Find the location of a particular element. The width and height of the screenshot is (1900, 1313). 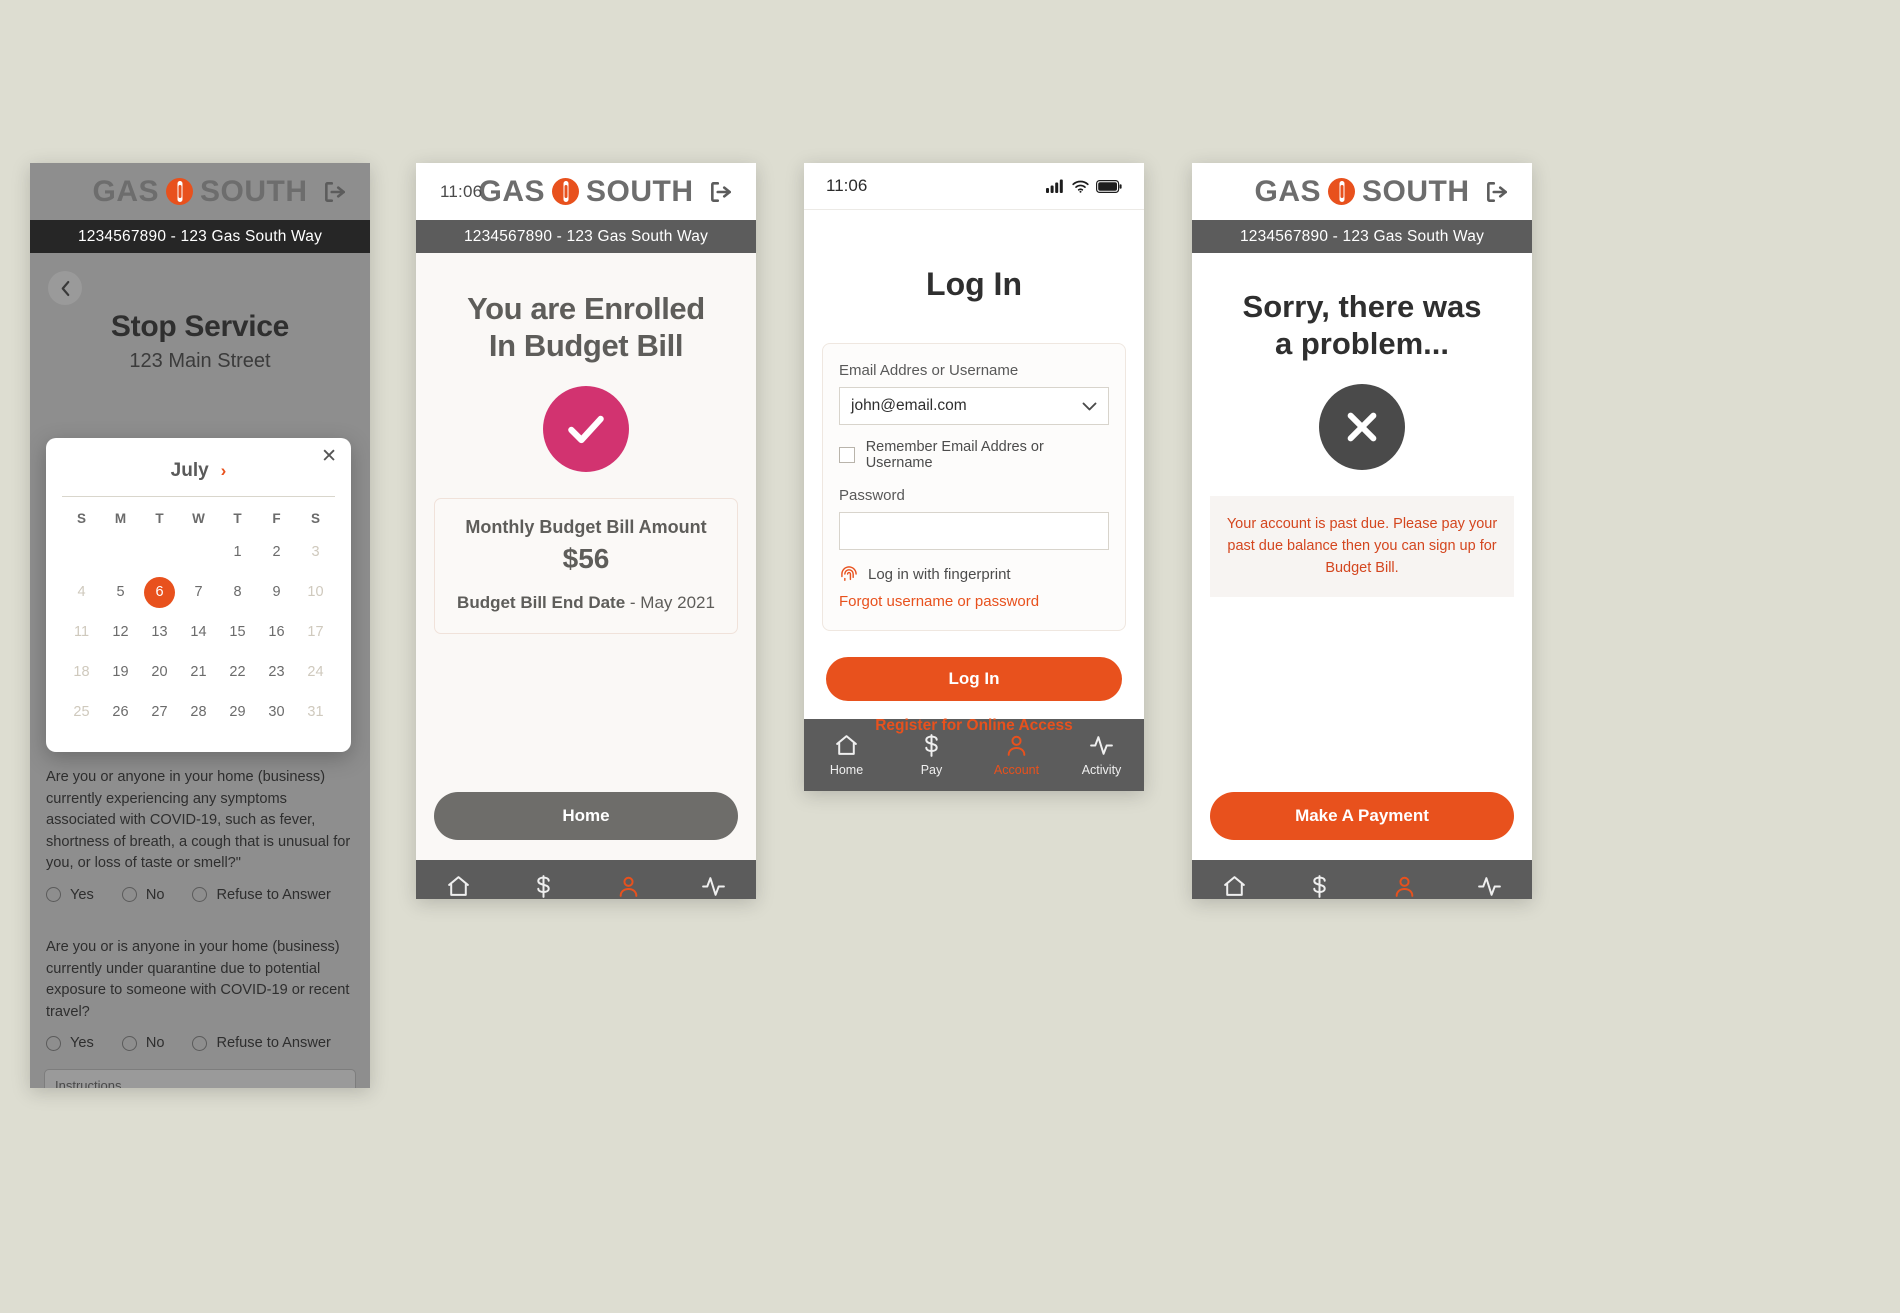

calendar-day: 14 is located at coordinates (198, 632).